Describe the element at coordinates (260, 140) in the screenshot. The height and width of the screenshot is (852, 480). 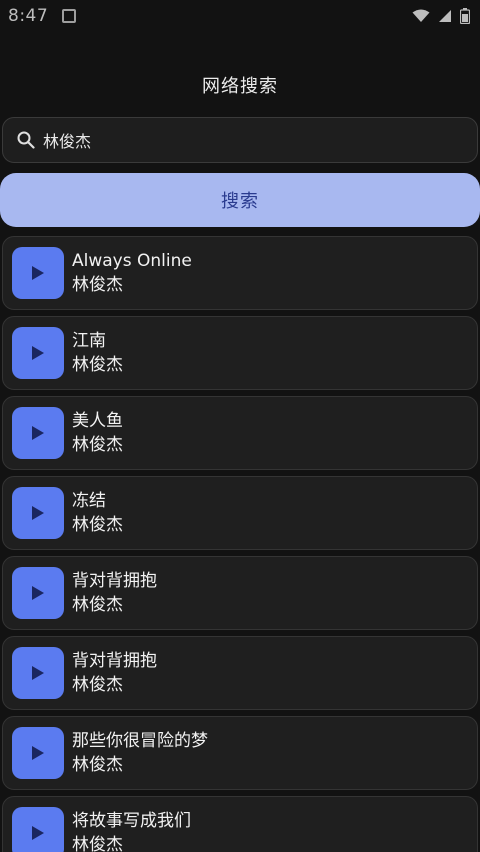
I see `search-input` at that location.